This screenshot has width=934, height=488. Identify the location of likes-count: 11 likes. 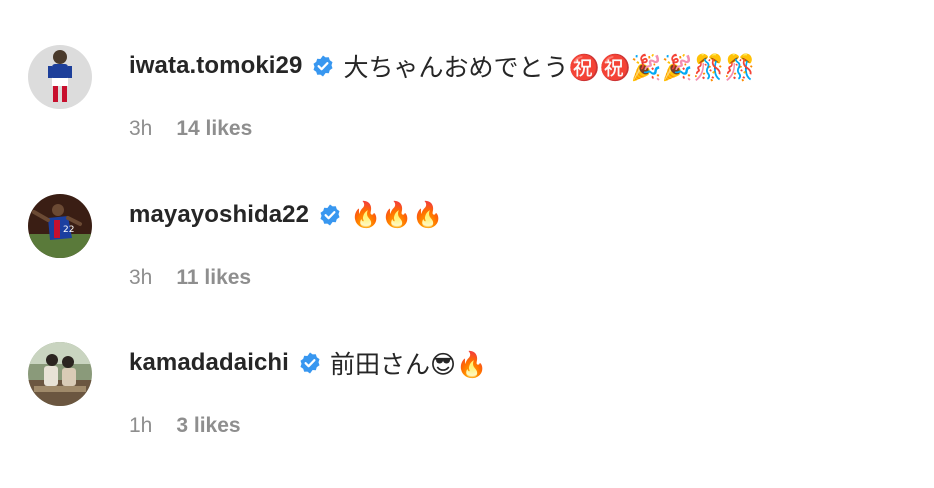
(213, 278).